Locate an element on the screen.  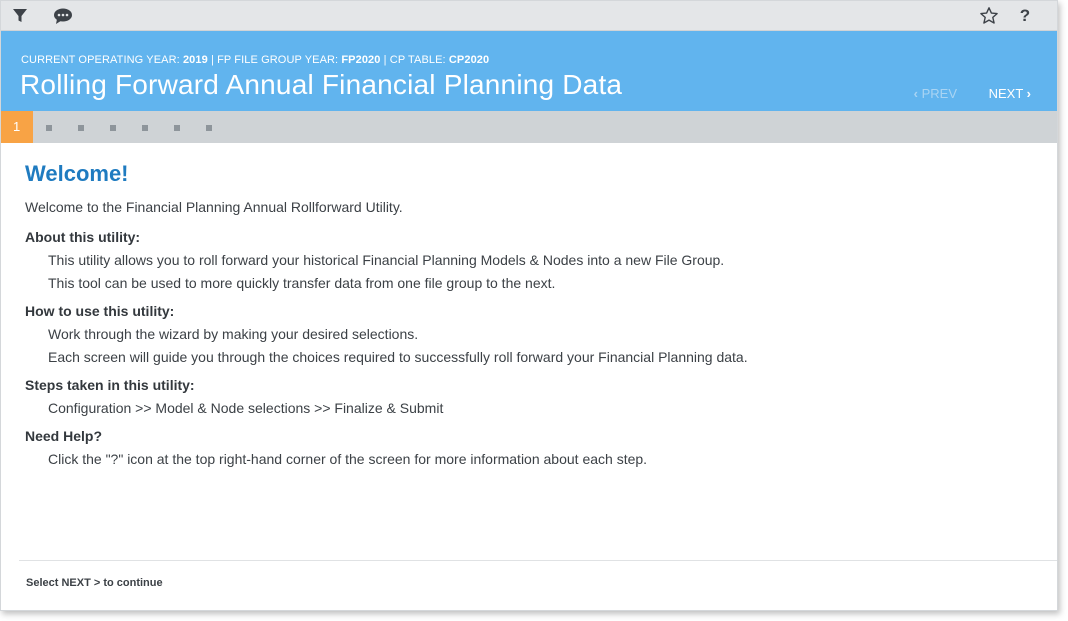
section-title: About this utility: is located at coordinates (83, 237).